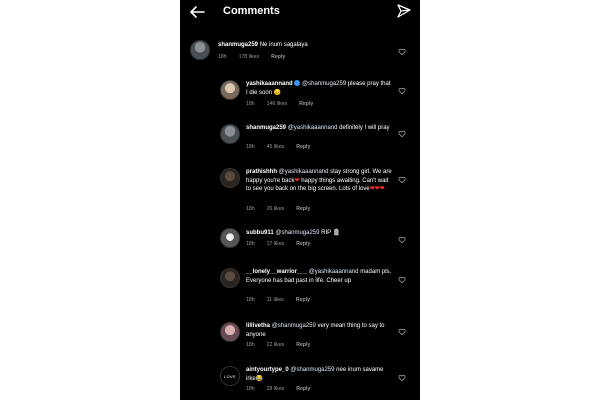  I want to click on comment-username: prathishhh, so click(261, 172).